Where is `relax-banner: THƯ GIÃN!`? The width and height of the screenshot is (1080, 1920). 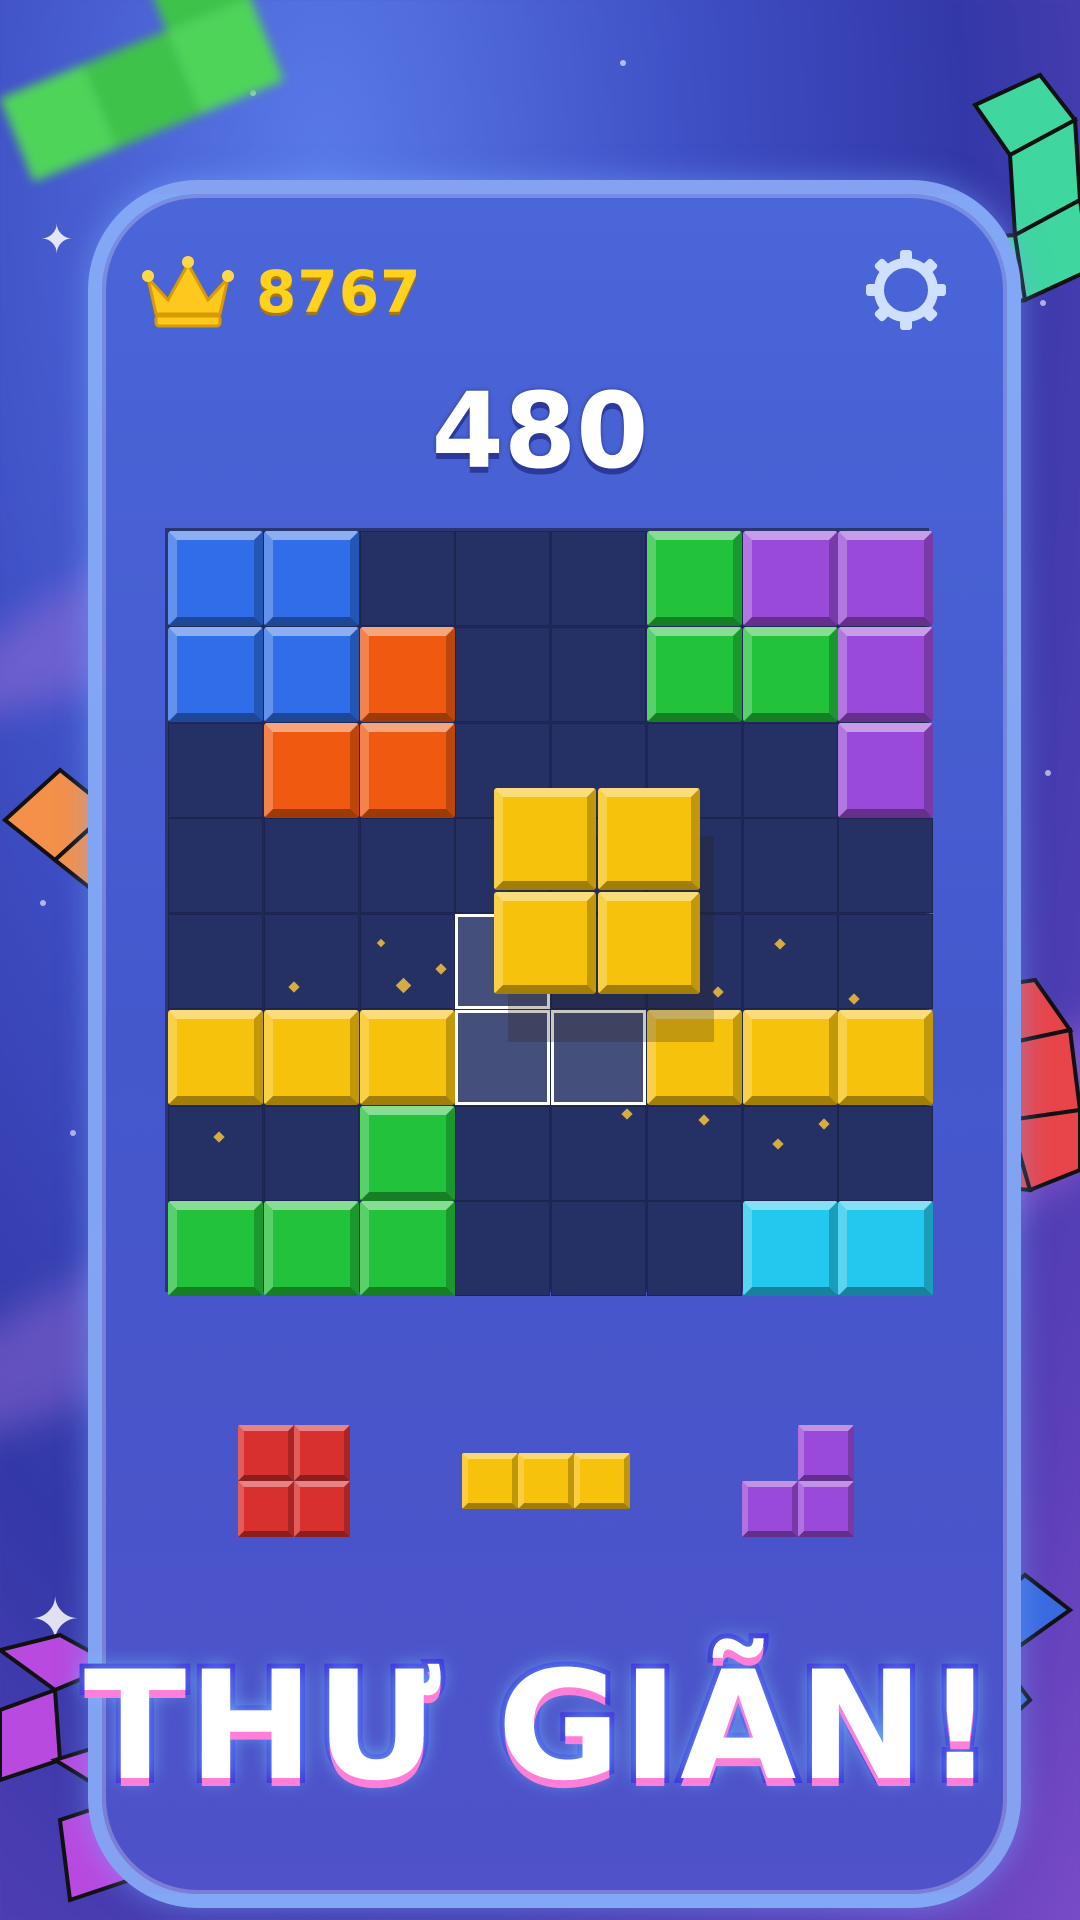 relax-banner: THƯ GIÃN! is located at coordinates (539, 1727).